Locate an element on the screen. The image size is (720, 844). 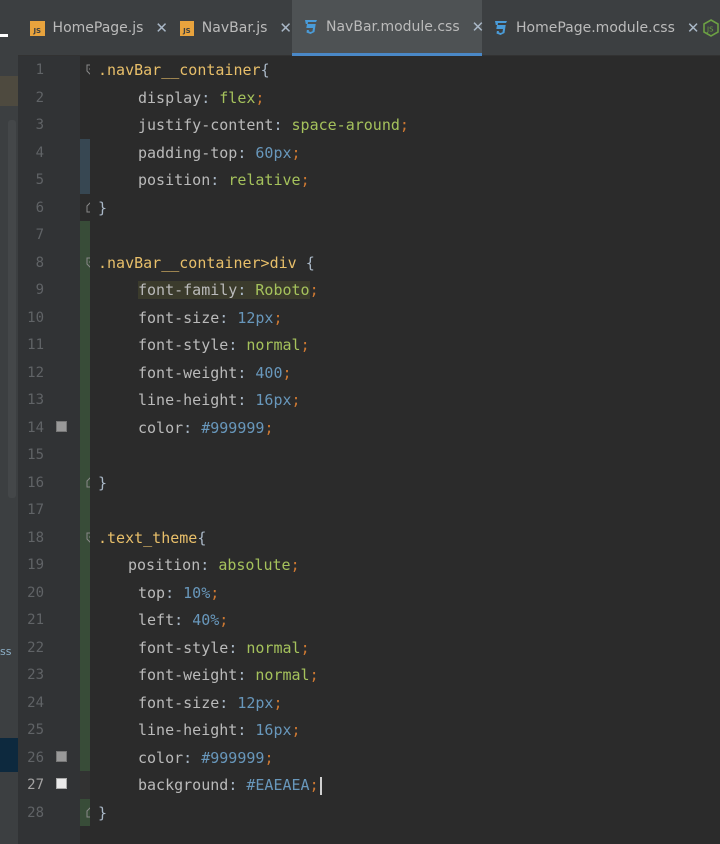
line-number: 20 is located at coordinates (35, 592).